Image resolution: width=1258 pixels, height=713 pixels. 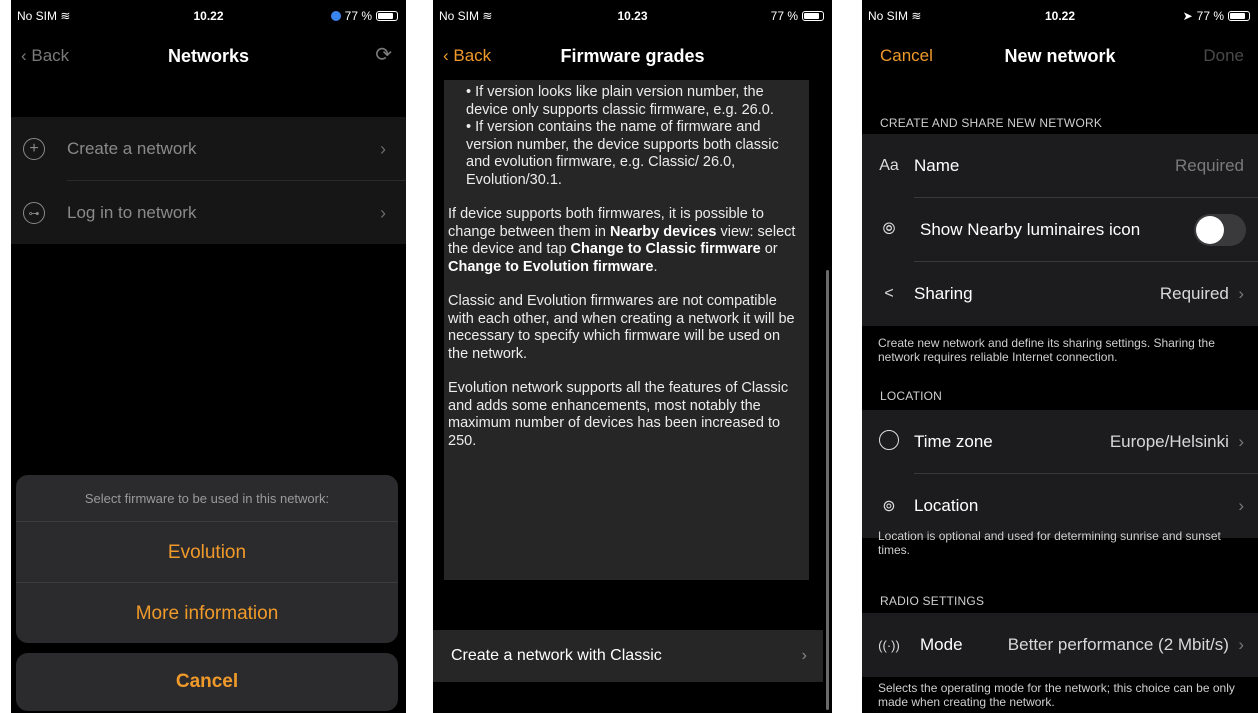 I want to click on login-network-row: ⊶ Log in to network ›, so click(x=208, y=213).